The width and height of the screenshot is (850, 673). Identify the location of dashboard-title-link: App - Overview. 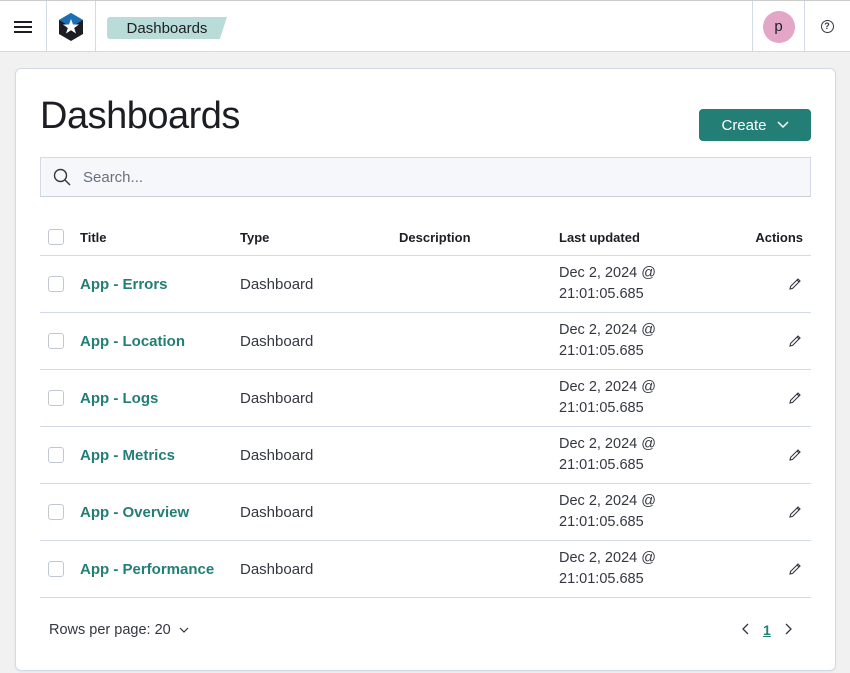
(134, 512).